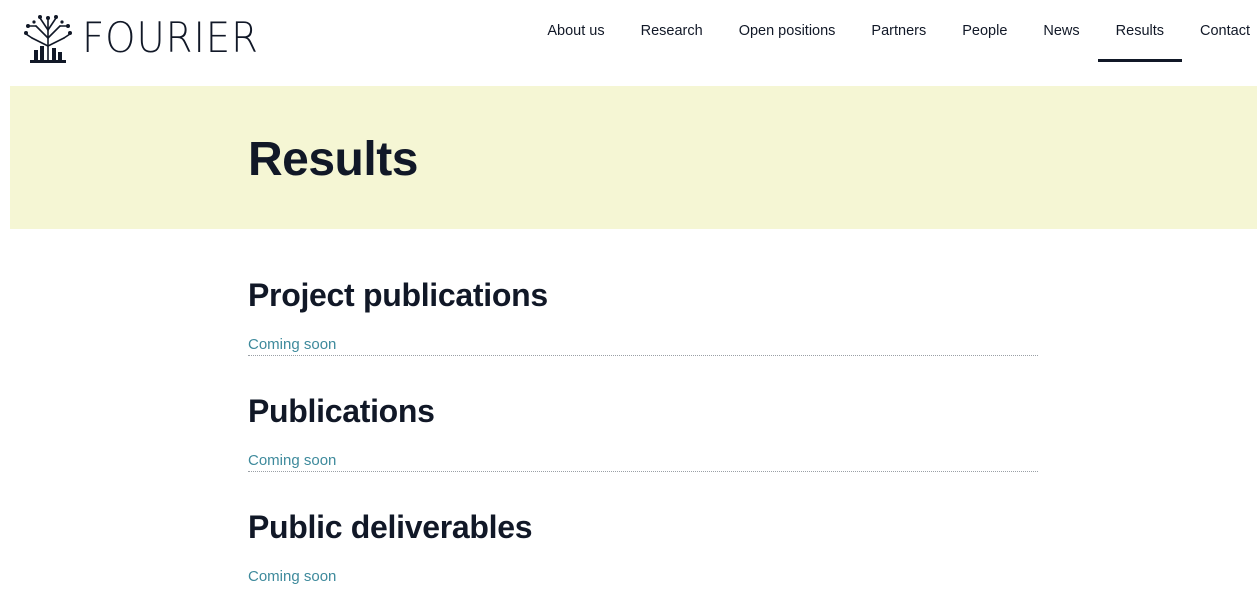  Describe the element at coordinates (898, 31) in the screenshot. I see `nav-item-partners: Partners` at that location.